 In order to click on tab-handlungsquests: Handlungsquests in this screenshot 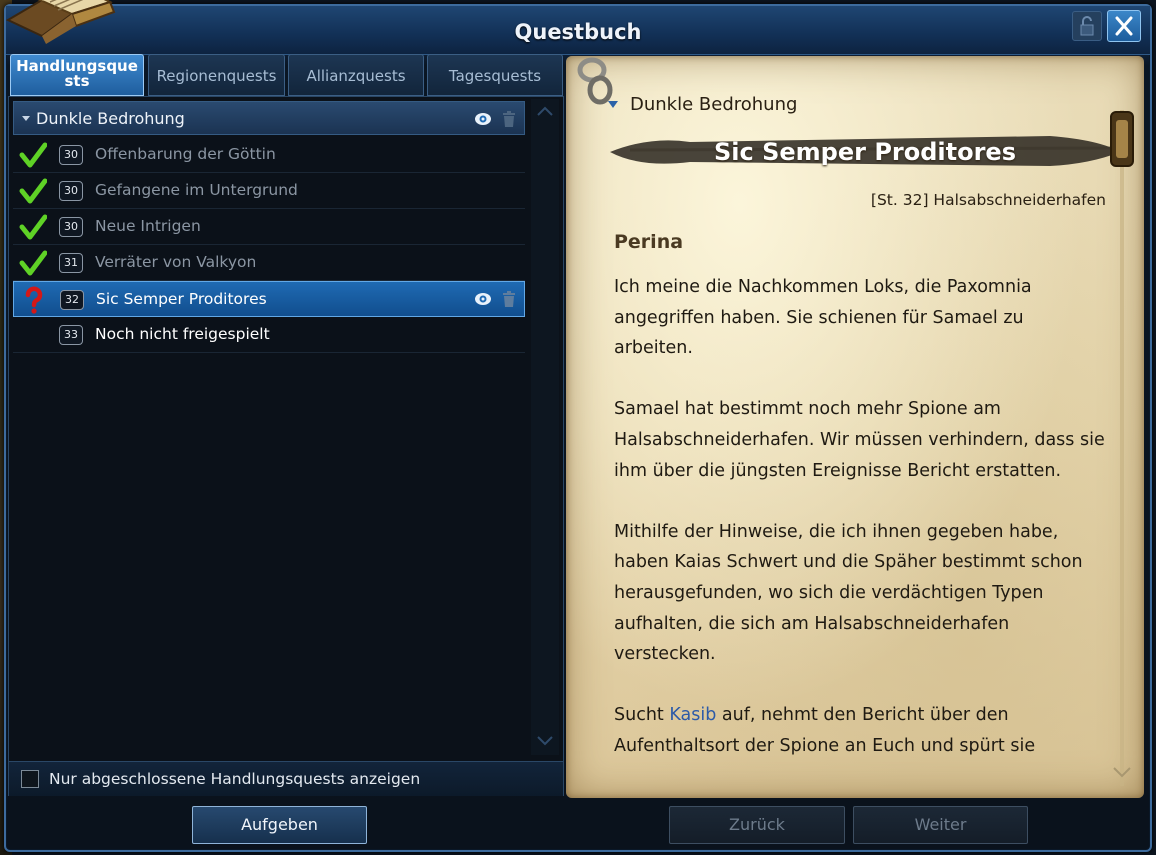, I will do `click(77, 75)`.